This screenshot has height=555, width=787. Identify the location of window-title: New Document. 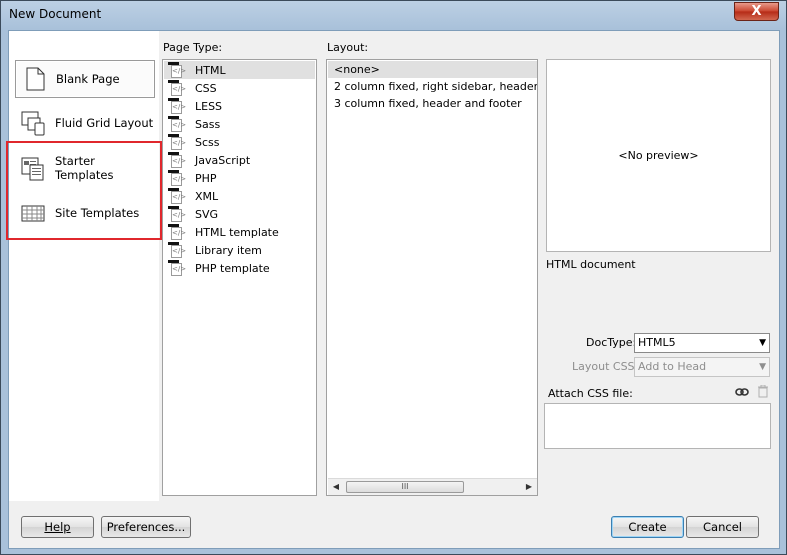
(55, 14).